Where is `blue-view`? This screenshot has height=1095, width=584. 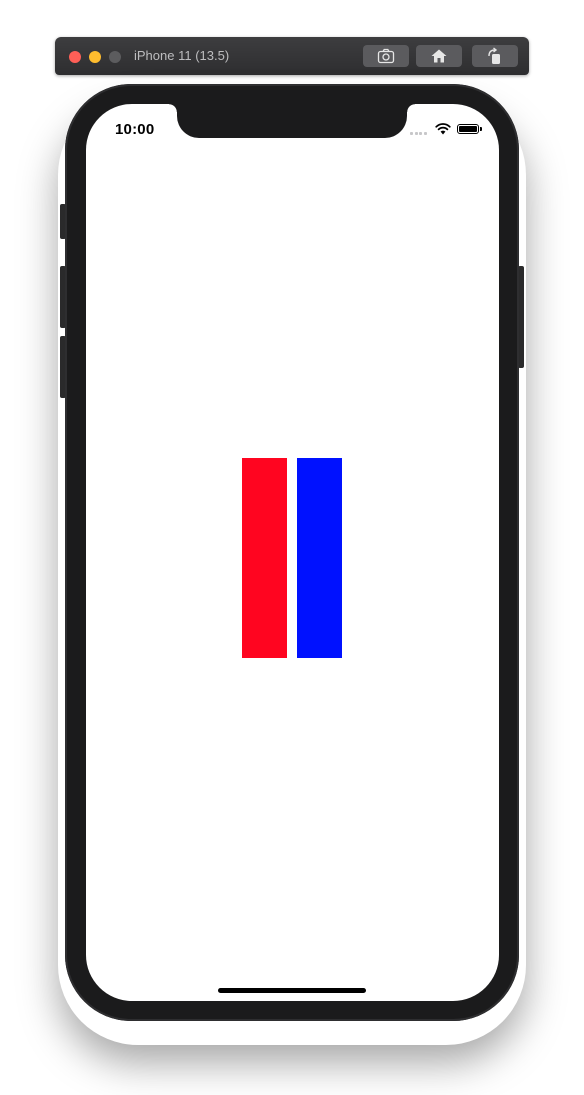
blue-view is located at coordinates (319, 558).